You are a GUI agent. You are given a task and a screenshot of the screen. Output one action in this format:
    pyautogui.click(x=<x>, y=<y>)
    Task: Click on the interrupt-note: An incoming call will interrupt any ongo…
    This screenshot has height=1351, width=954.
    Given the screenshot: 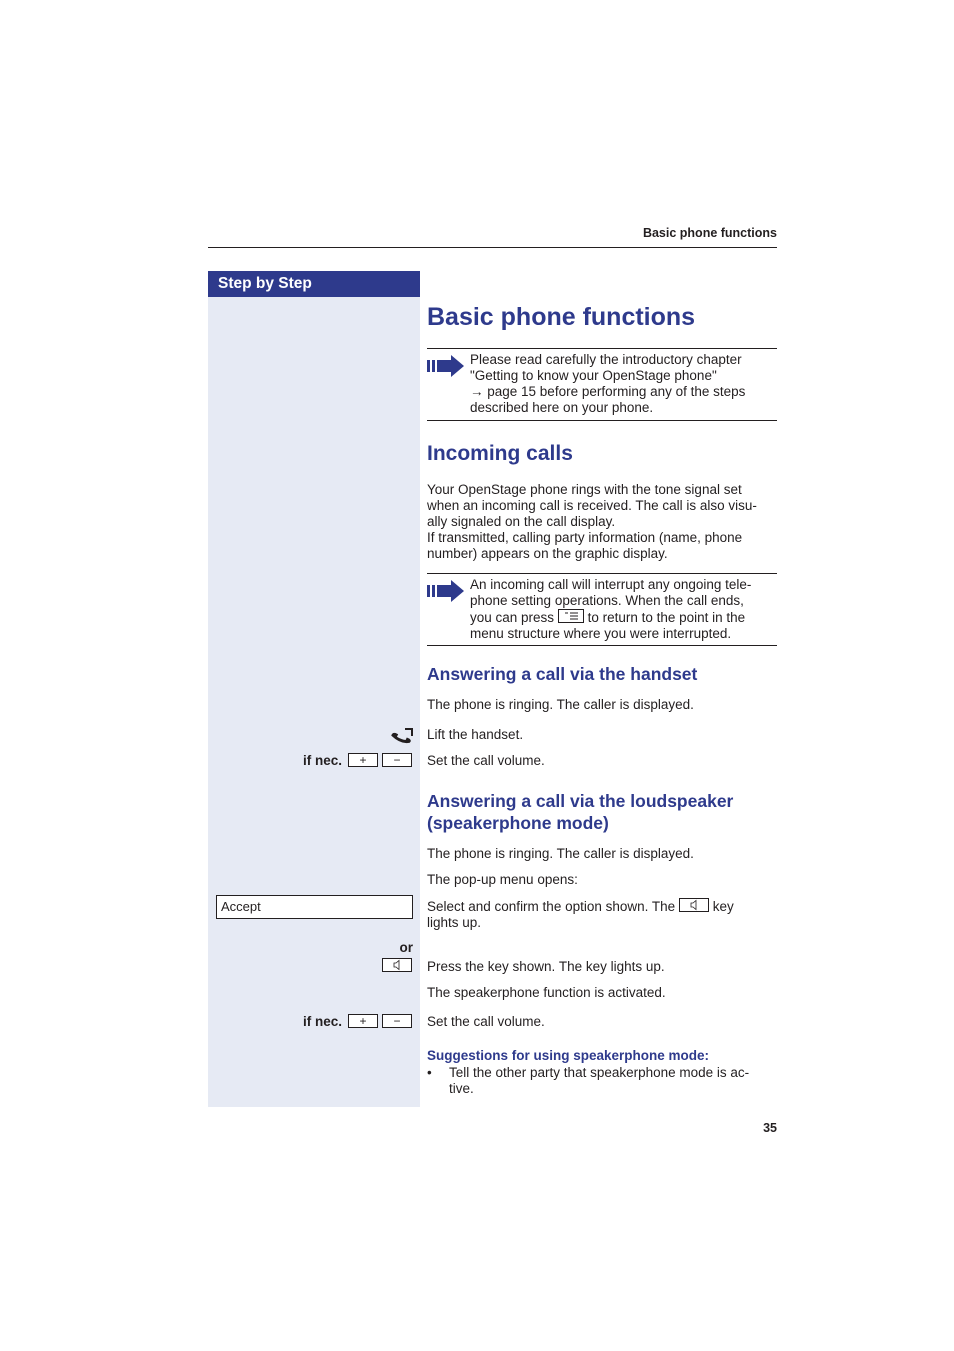 What is the action you would take?
    pyautogui.click(x=602, y=609)
    